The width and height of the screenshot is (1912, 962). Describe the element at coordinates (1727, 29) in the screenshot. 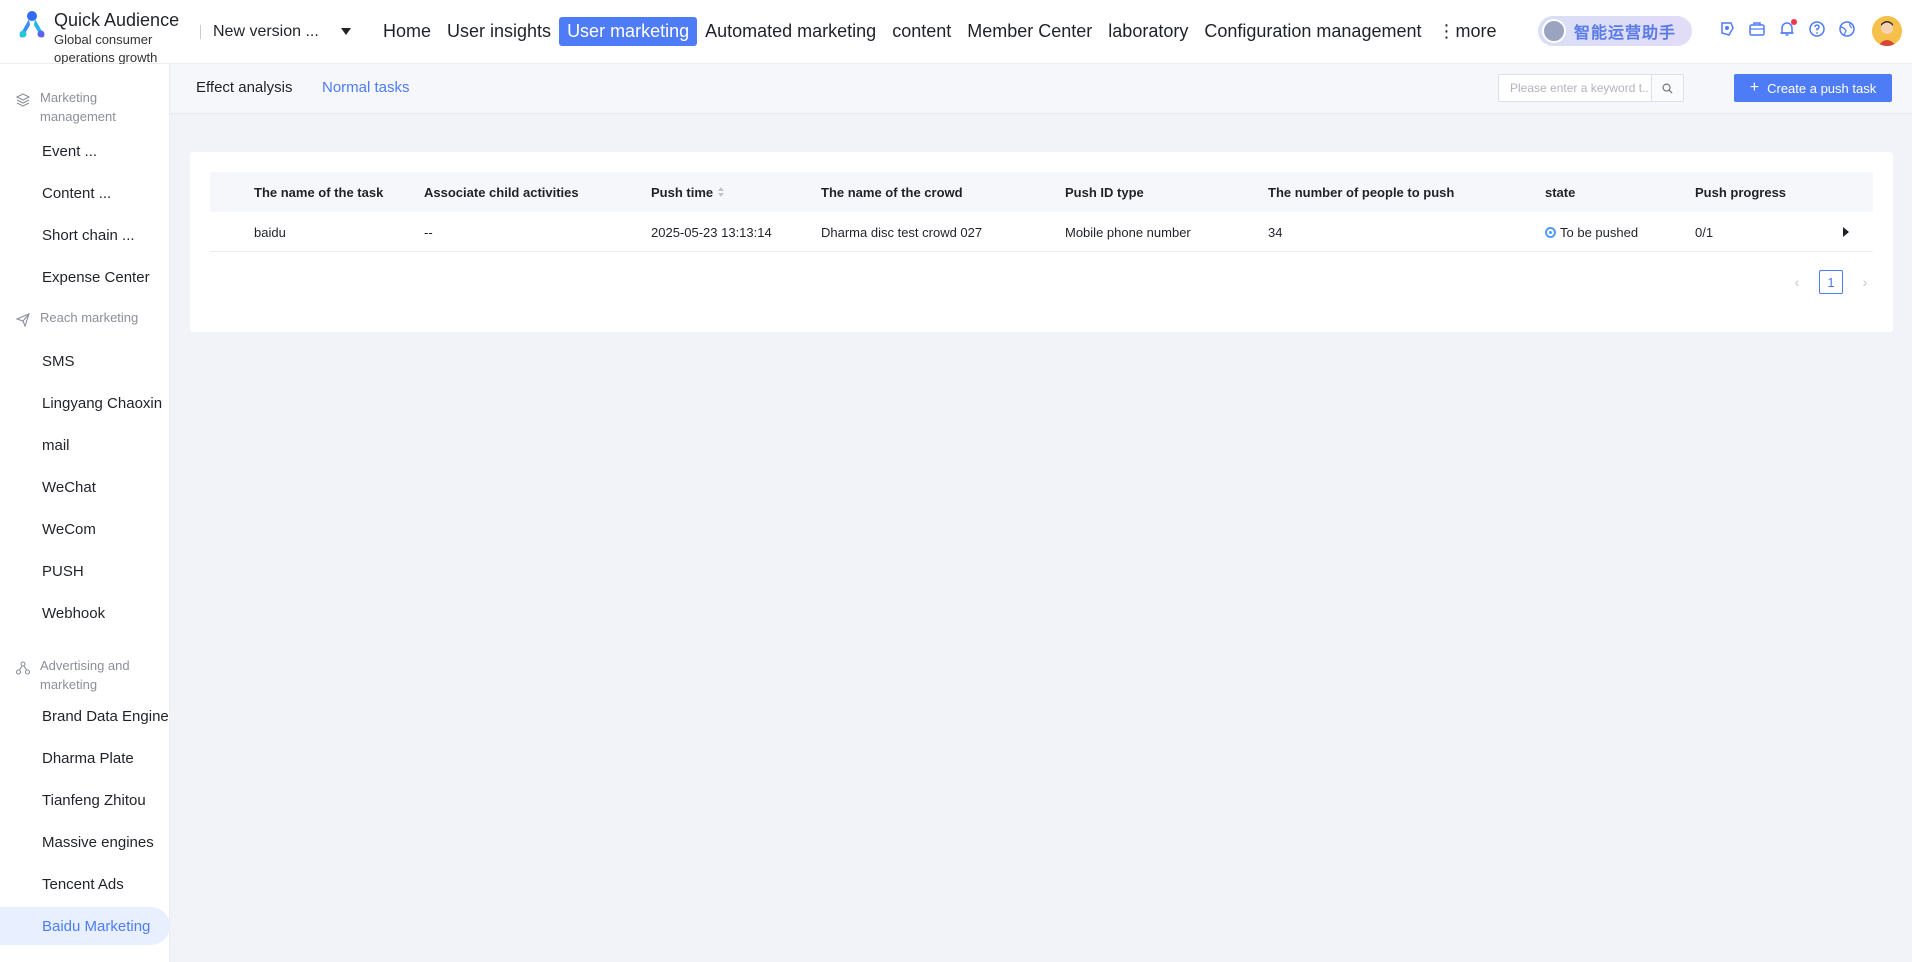

I see `ai-spark-icon` at that location.